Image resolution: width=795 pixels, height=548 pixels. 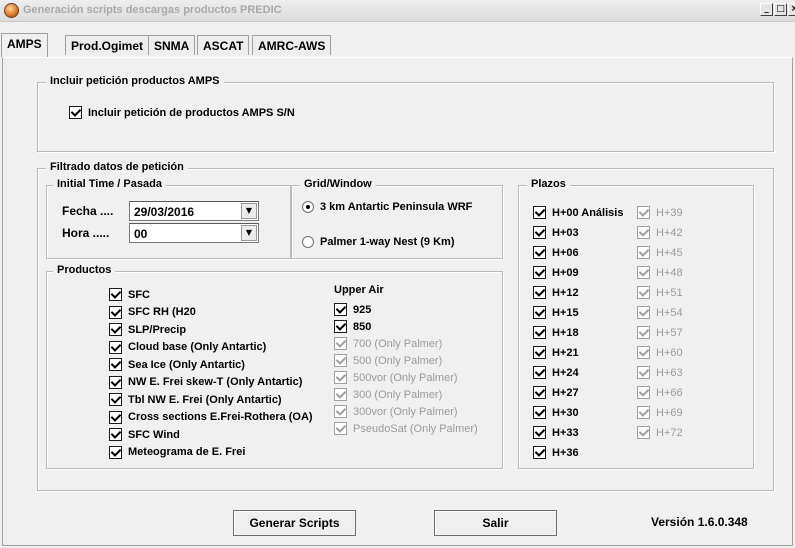 I want to click on plazo-checkbox: H+39, so click(x=660, y=212).